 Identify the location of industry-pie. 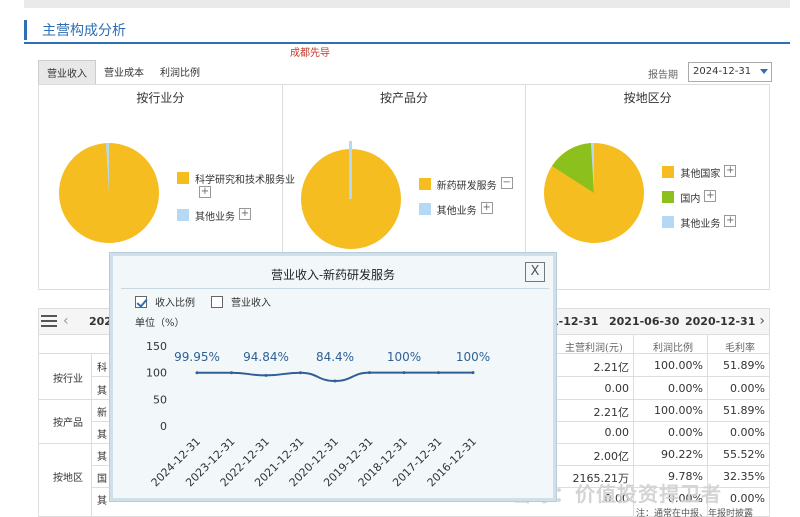
(109, 193).